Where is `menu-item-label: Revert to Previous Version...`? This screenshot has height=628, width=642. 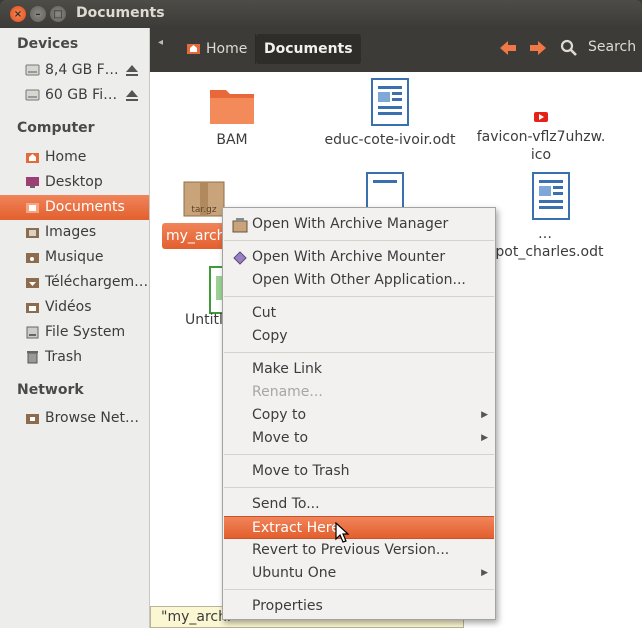 menu-item-label: Revert to Previous Version... is located at coordinates (351, 550).